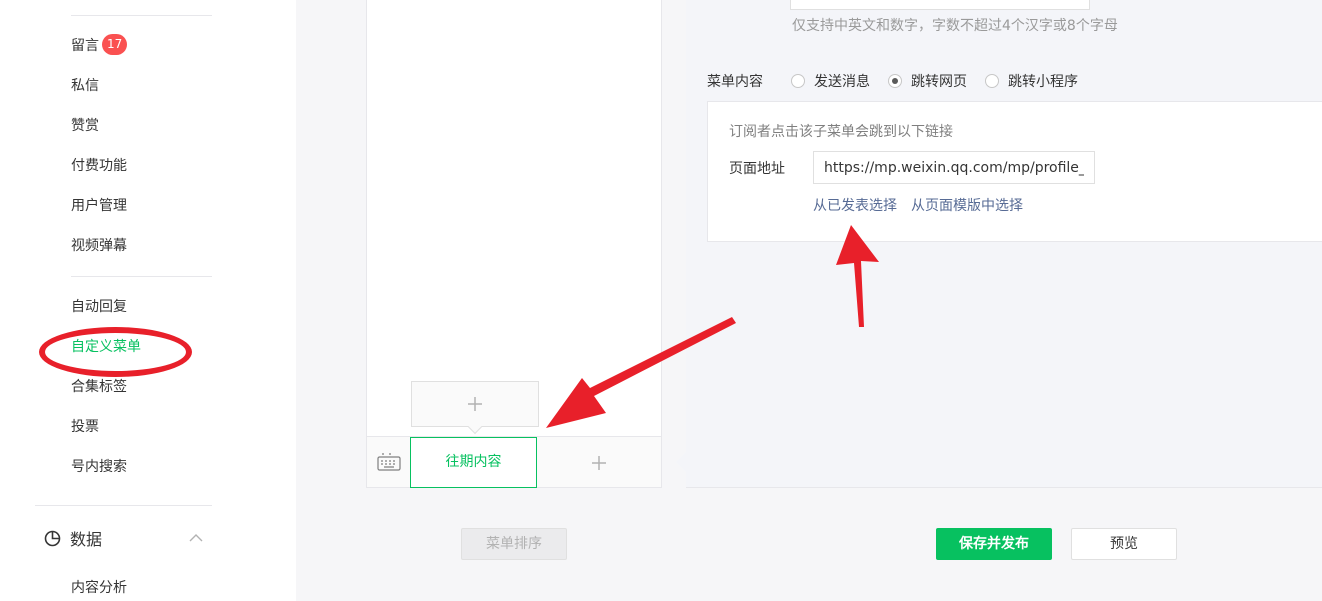 This screenshot has height=601, width=1322. I want to click on sidebar-item-label: 留言, so click(85, 46).